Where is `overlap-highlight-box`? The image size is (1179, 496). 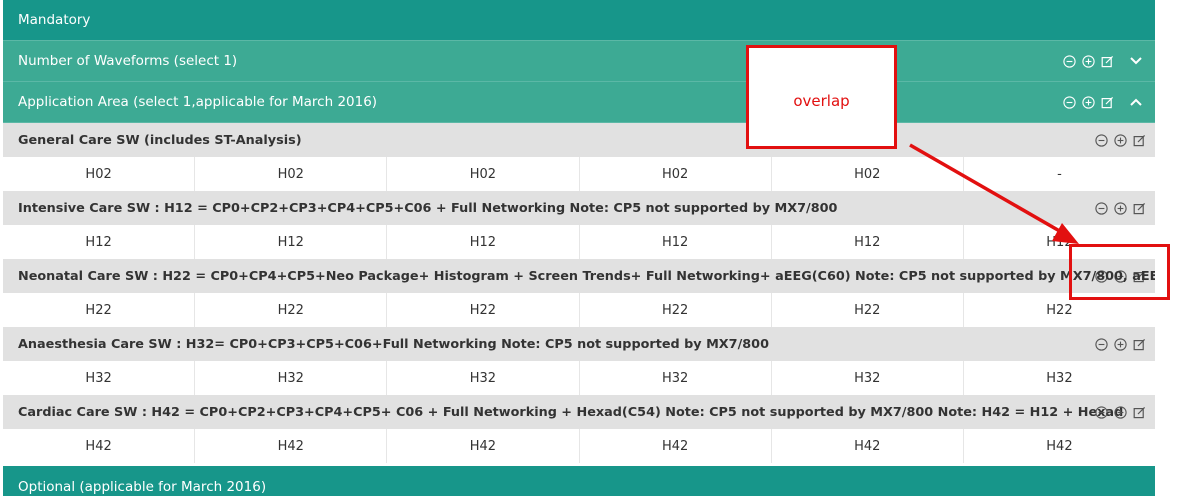 overlap-highlight-box is located at coordinates (1119, 272).